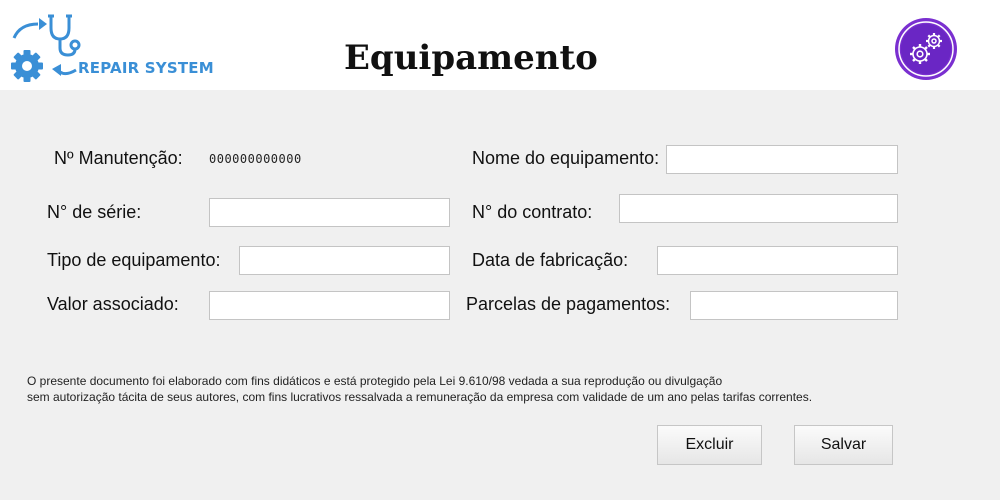 This screenshot has width=1000, height=500. Describe the element at coordinates (843, 445) in the screenshot. I see `save-button: Salvar` at that location.